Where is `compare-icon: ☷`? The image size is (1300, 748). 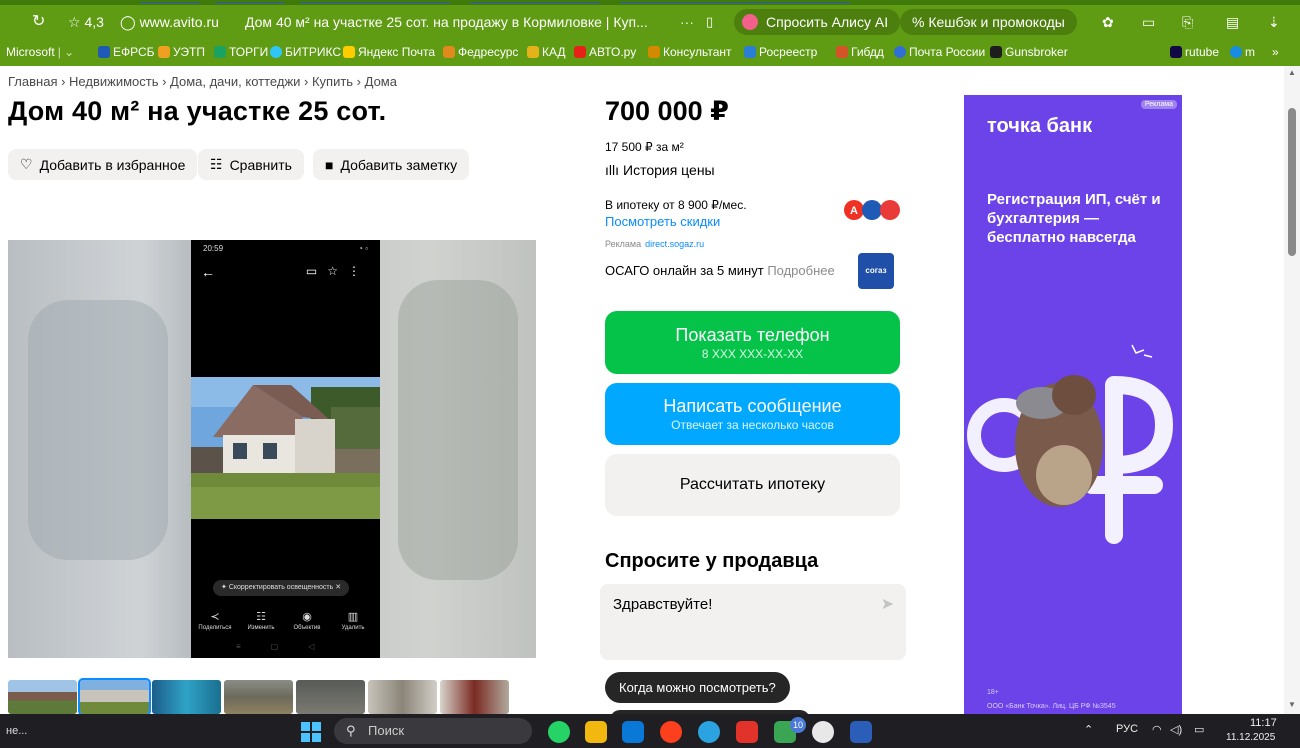 compare-icon: ☷ is located at coordinates (216, 164).